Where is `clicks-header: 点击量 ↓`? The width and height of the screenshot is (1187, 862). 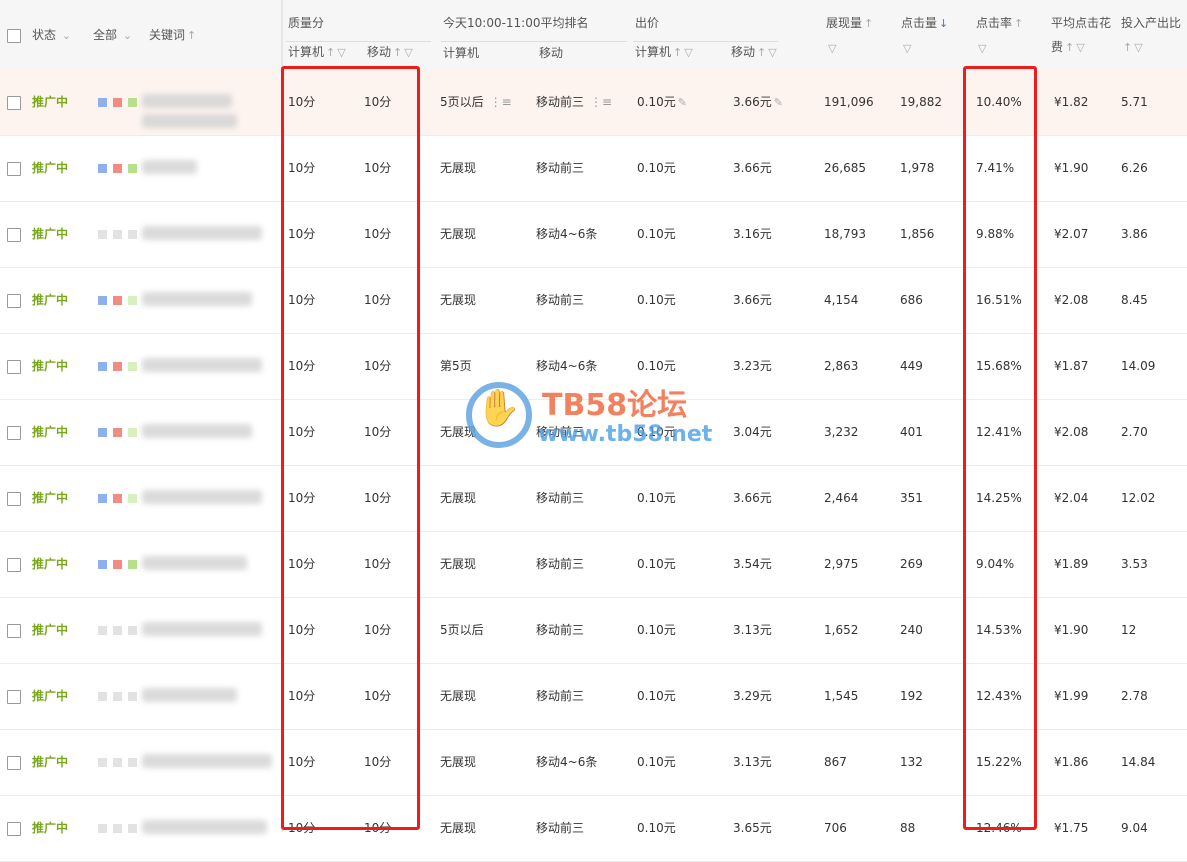 clicks-header: 点击量 ↓ is located at coordinates (924, 23).